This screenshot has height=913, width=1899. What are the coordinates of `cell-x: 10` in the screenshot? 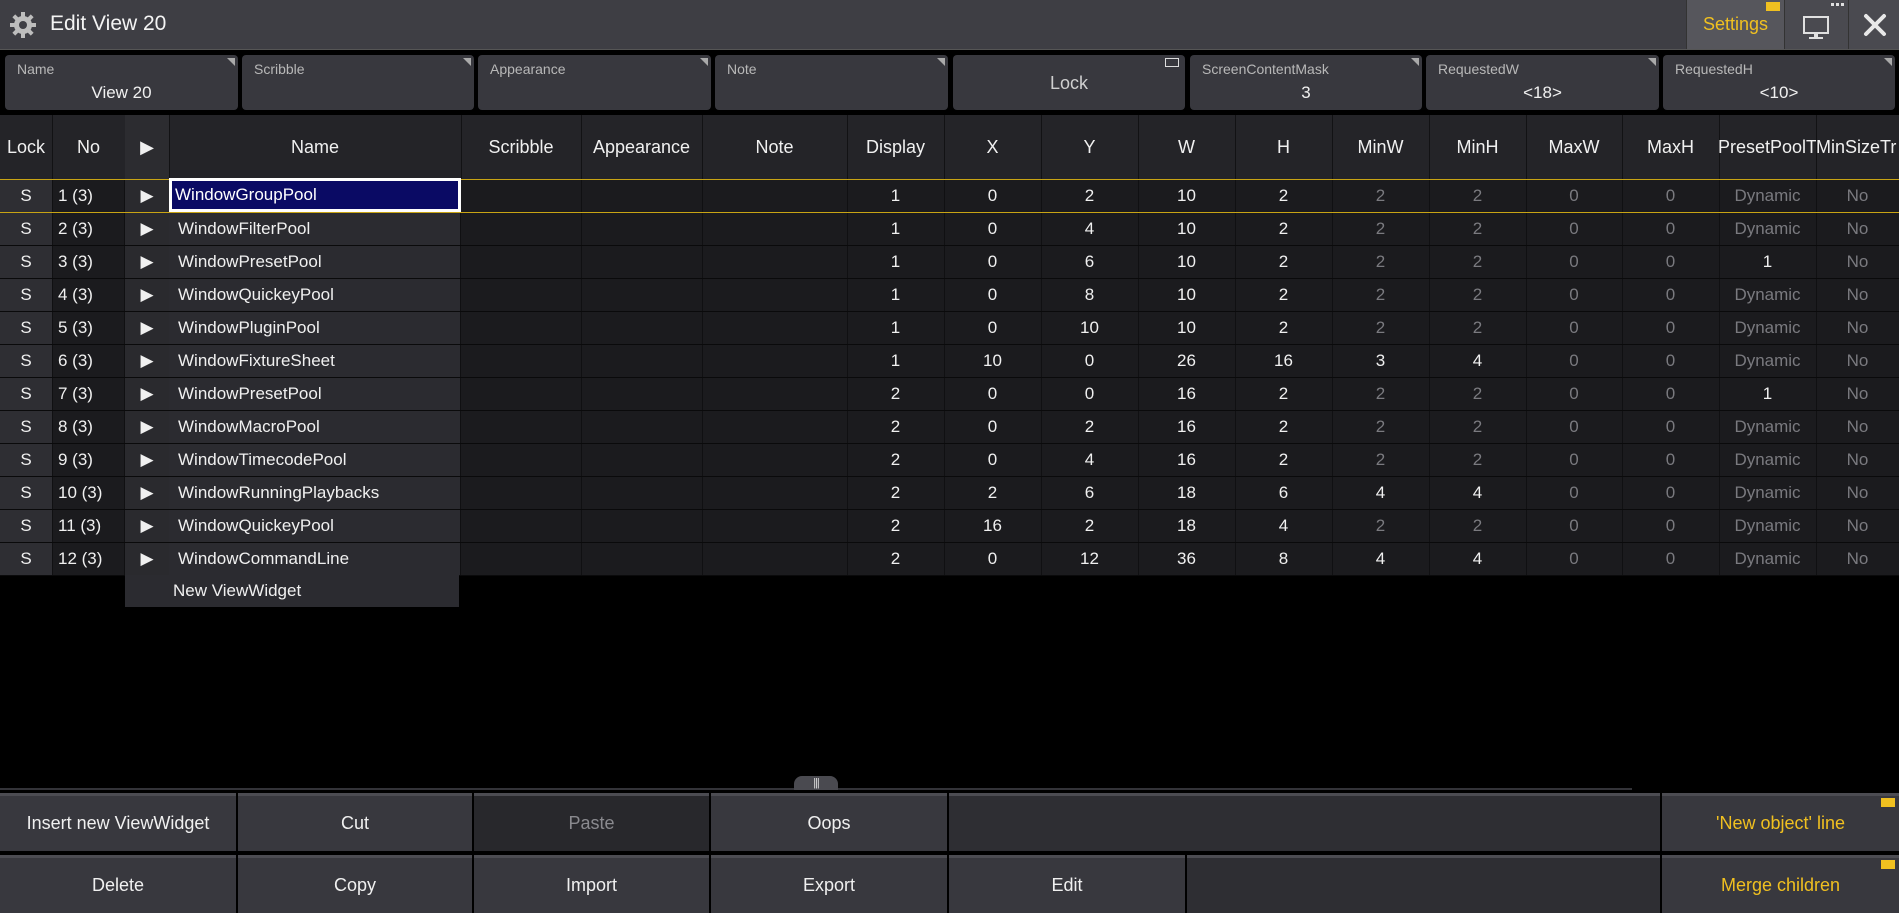 It's located at (993, 361).